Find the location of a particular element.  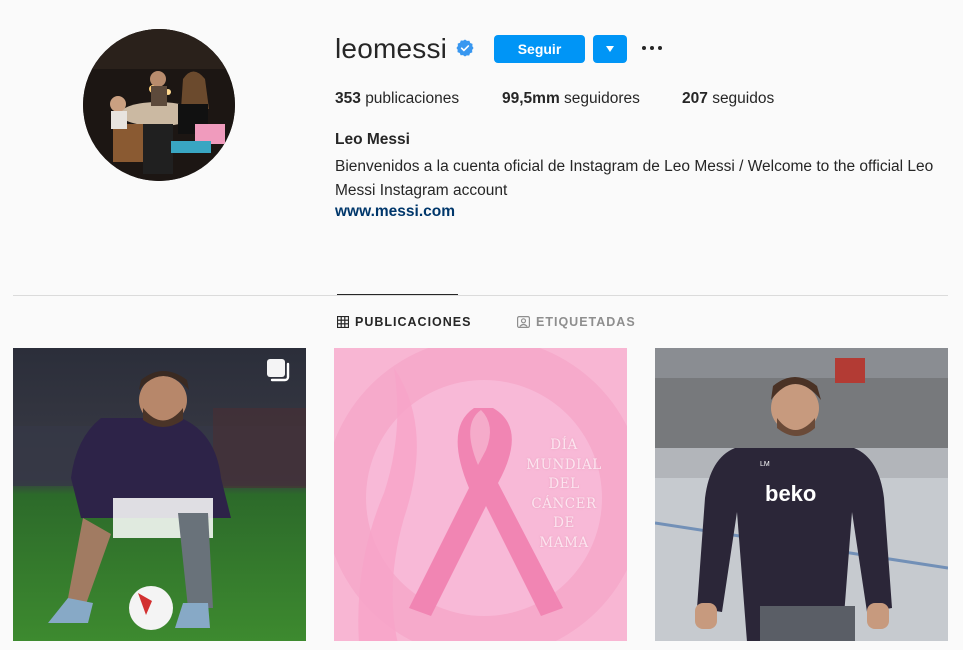

more-options-icon is located at coordinates (652, 48).